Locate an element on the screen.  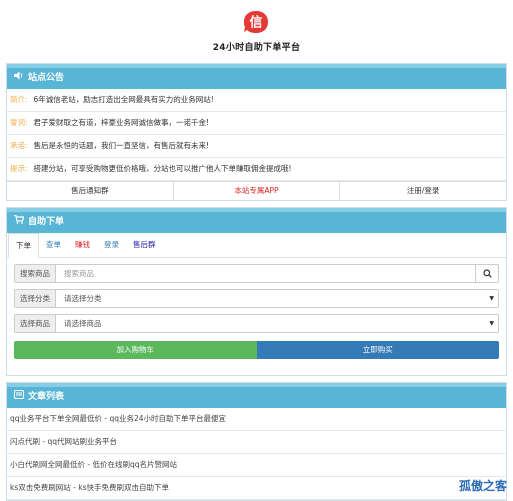
search-input: 搜索商品 is located at coordinates (265, 273).